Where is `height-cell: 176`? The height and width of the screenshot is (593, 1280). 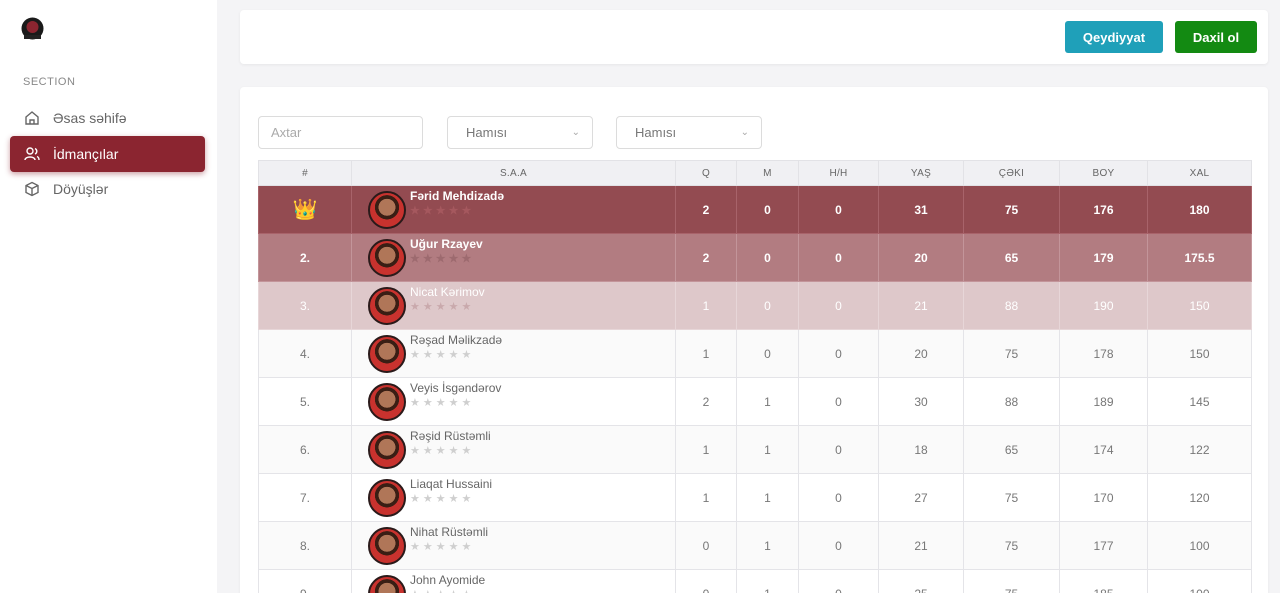 height-cell: 176 is located at coordinates (1103, 209).